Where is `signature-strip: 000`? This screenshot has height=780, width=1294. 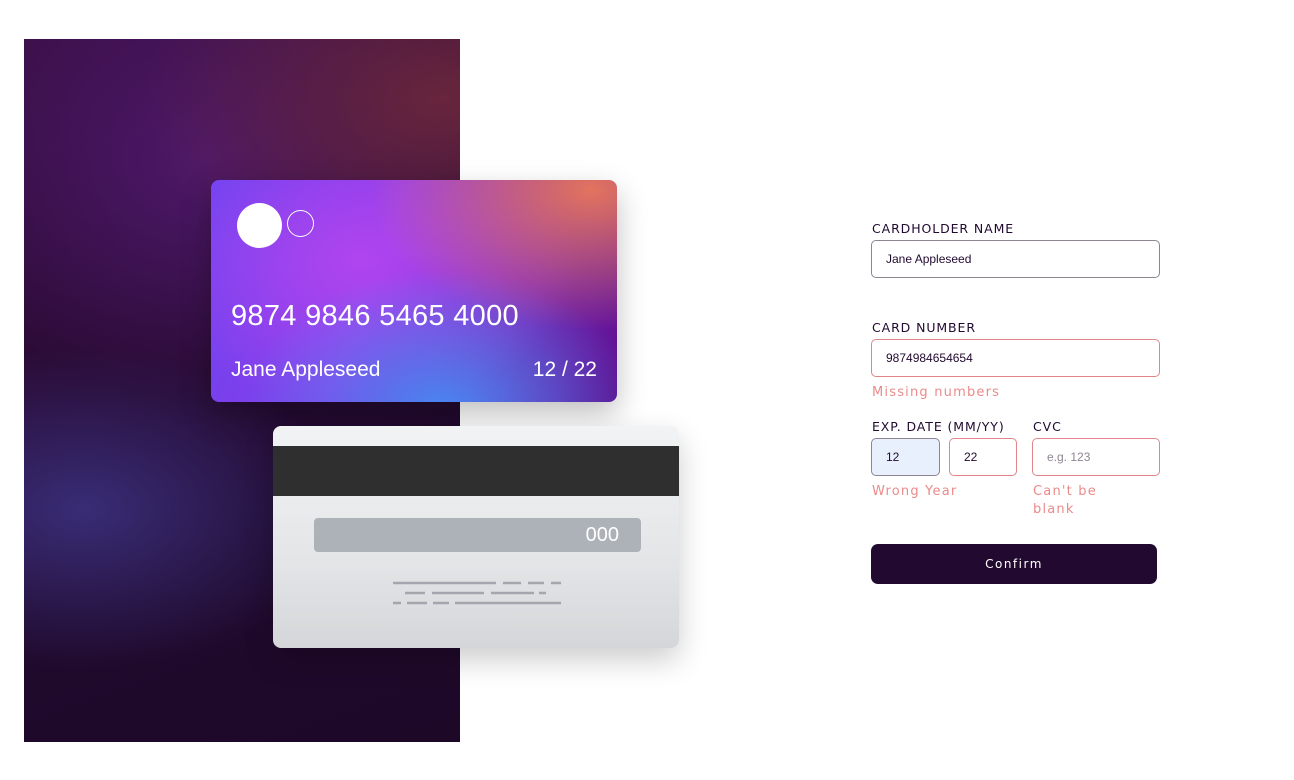
signature-strip: 000 is located at coordinates (477, 535).